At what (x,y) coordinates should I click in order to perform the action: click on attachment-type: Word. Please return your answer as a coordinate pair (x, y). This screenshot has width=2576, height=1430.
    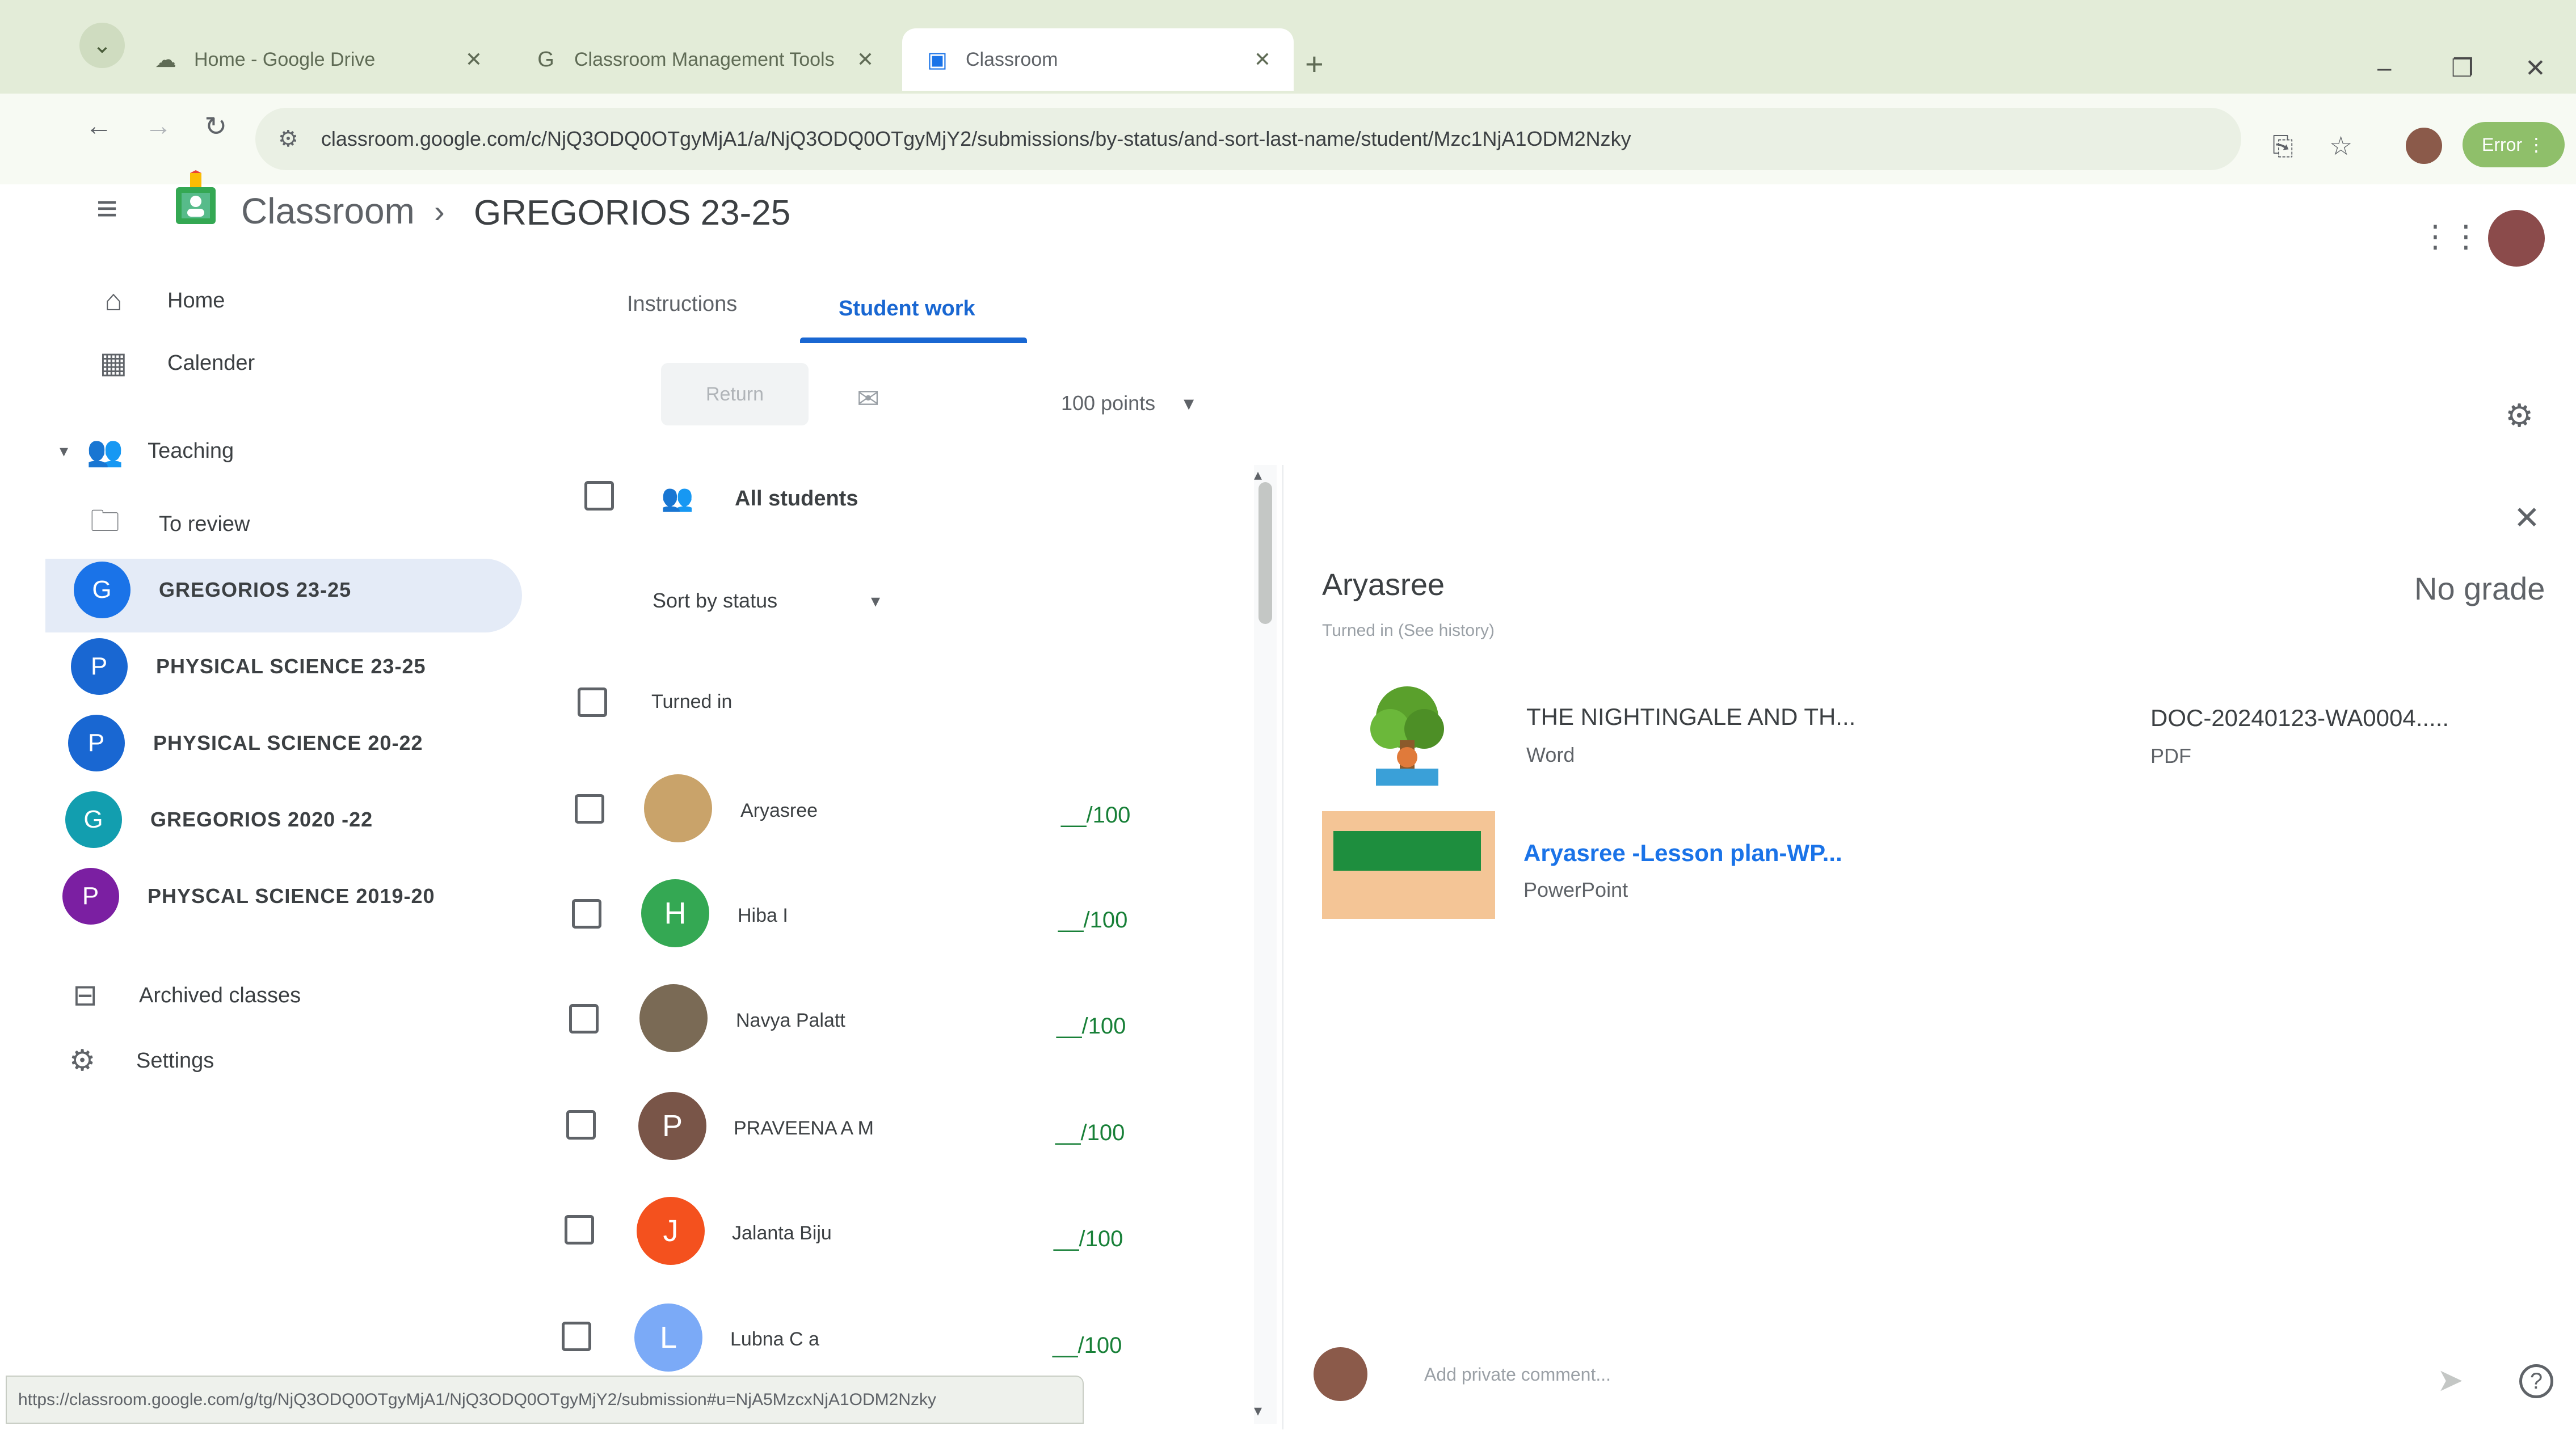
    Looking at the image, I should click on (1550, 754).